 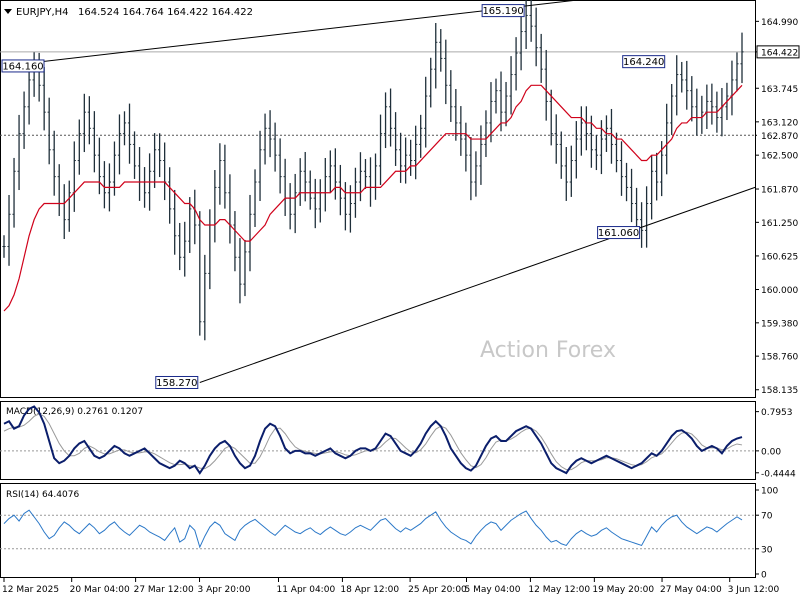 I want to click on price-axis-label: 163.745, so click(x=779, y=90).